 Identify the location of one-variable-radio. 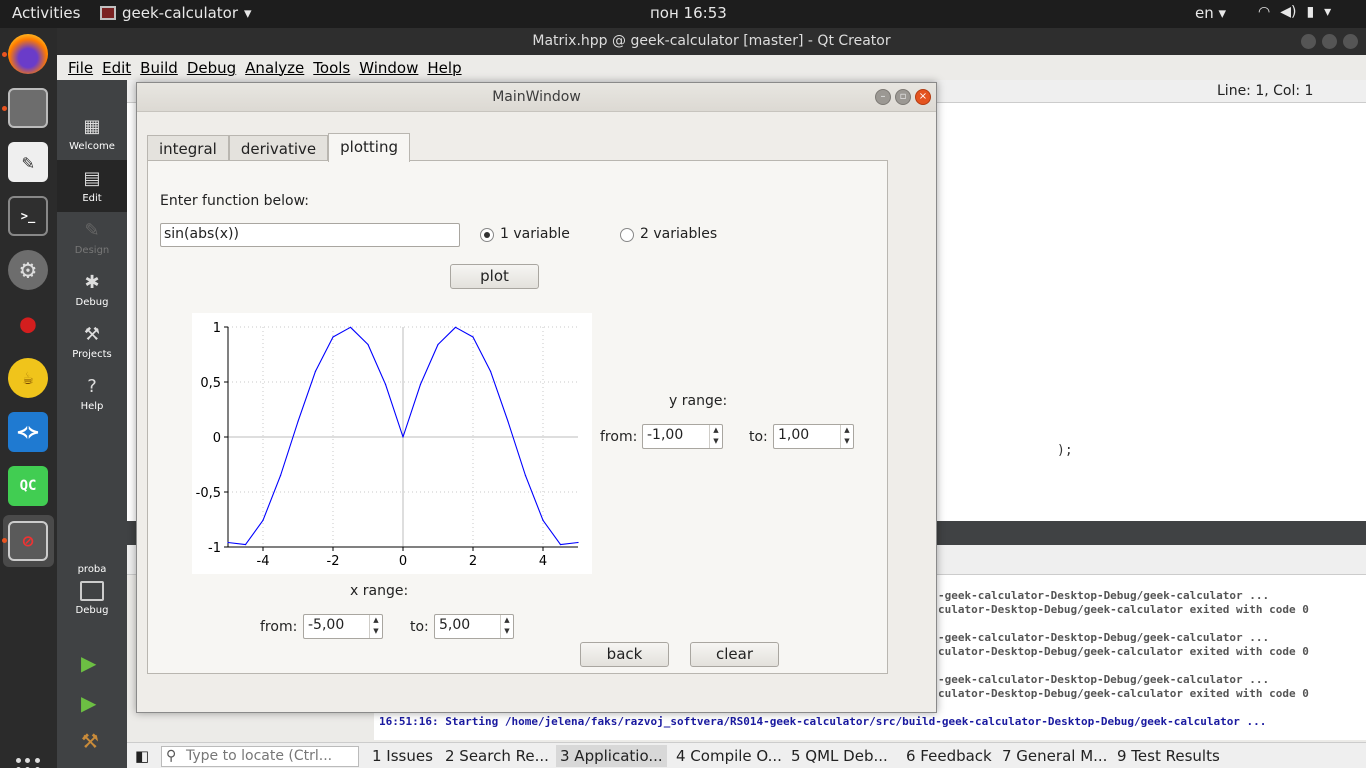
(487, 235).